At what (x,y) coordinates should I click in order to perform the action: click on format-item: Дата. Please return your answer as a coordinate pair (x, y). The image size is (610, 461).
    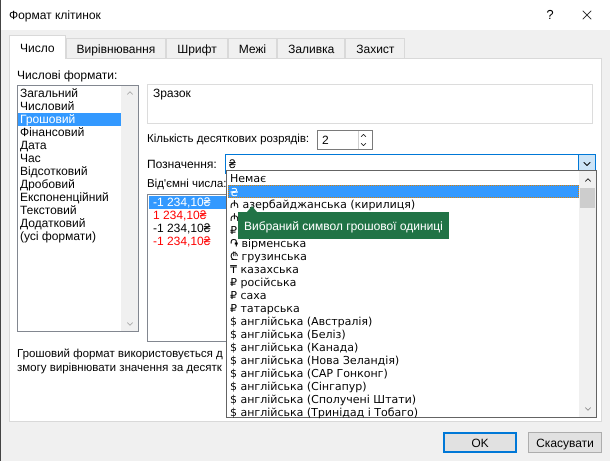
    Looking at the image, I should click on (69, 145).